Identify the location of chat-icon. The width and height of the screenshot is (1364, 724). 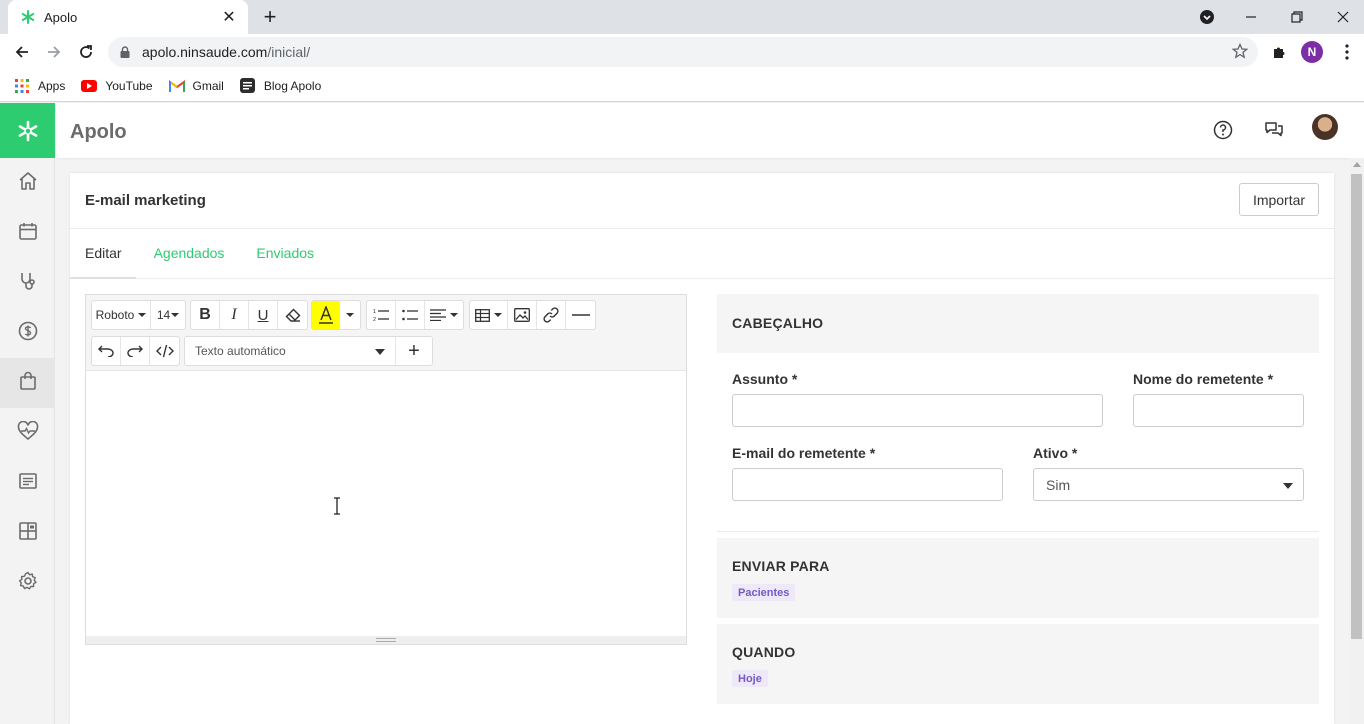
(1274, 130).